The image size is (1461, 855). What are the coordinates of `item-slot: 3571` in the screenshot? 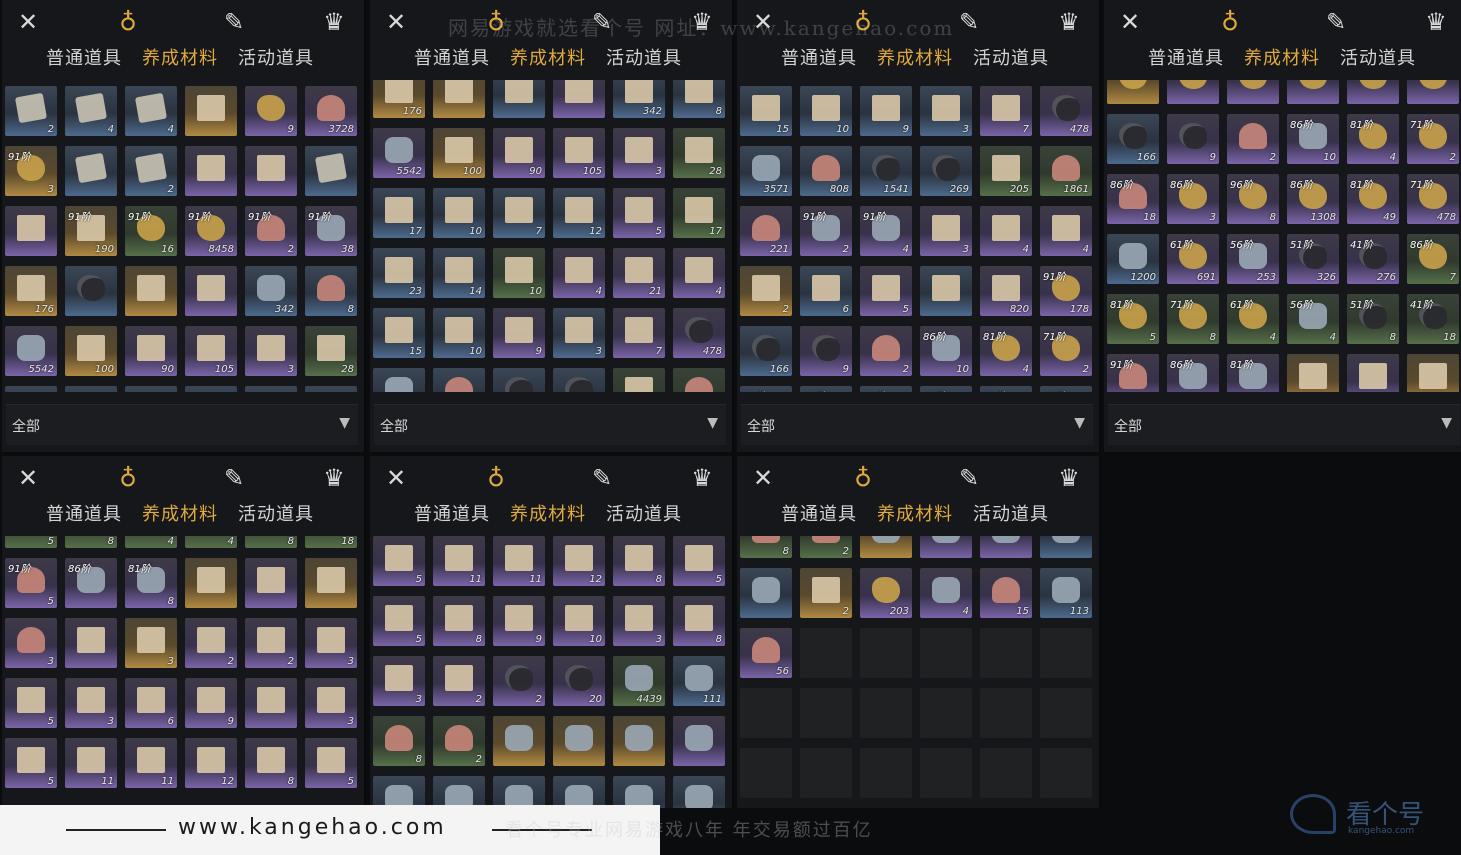 It's located at (399, 380).